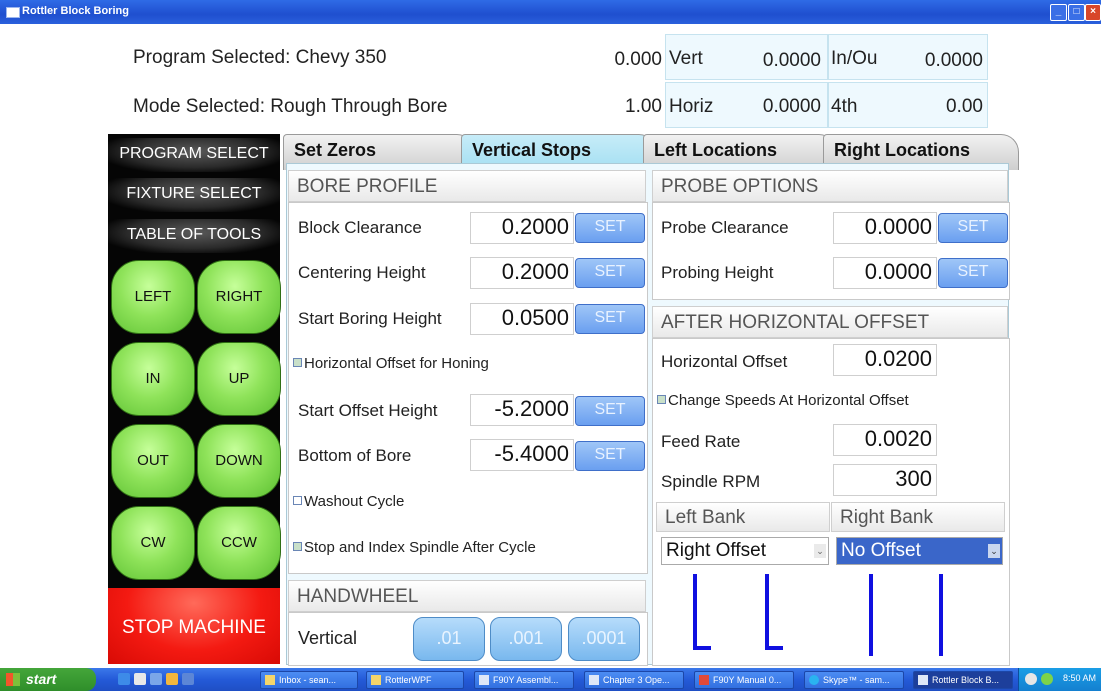 This screenshot has width=1101, height=691. What do you see at coordinates (239, 297) in the screenshot?
I see `jog-right-button: RIGHT` at bounding box center [239, 297].